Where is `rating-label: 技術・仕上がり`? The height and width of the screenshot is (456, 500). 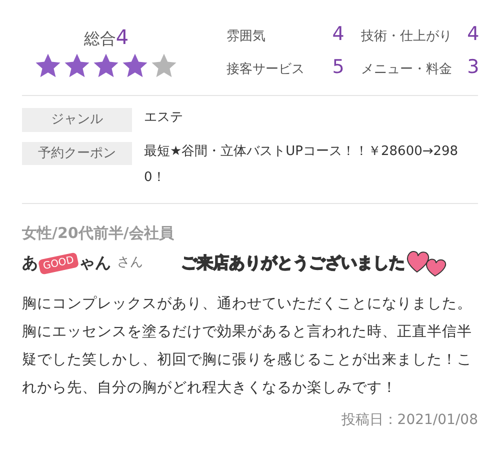
rating-label: 技術・仕上がり is located at coordinates (406, 37).